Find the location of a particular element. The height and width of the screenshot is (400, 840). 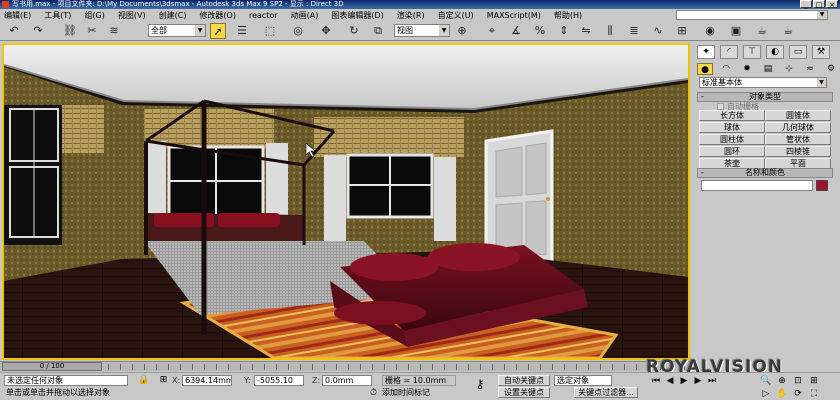

named-selection-combo: ▼ is located at coordinates (752, 15).